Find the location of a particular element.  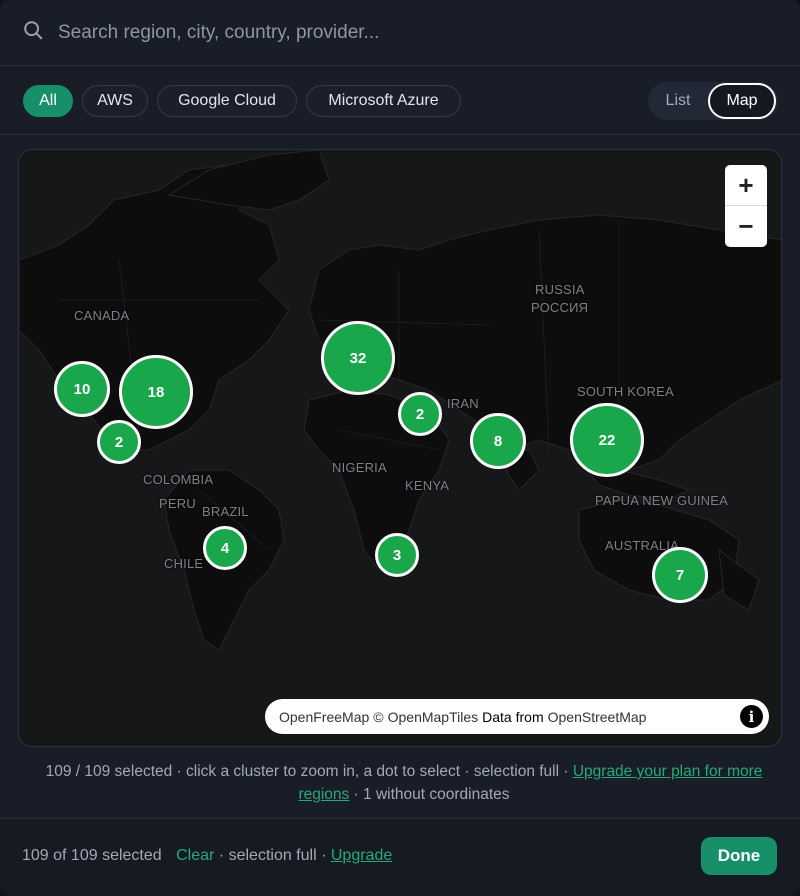

filter-chip-microsoft-azure: Microsoft Azure is located at coordinates (383, 101).